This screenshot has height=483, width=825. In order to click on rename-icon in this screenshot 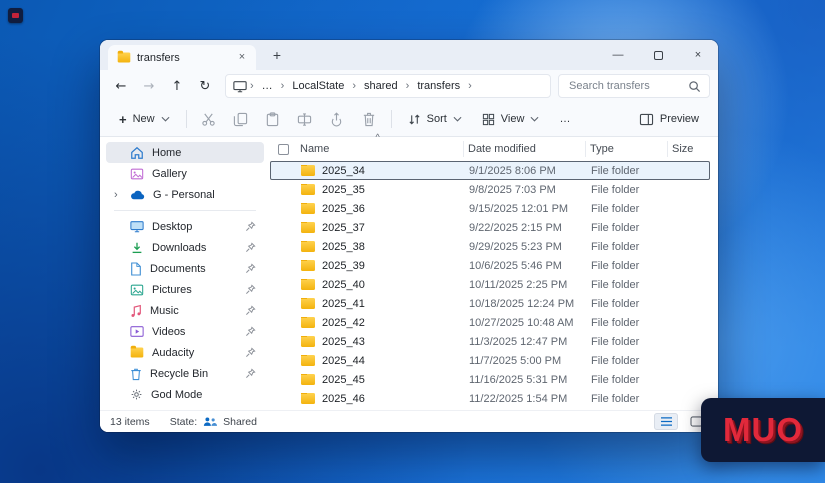, I will do `click(304, 119)`.